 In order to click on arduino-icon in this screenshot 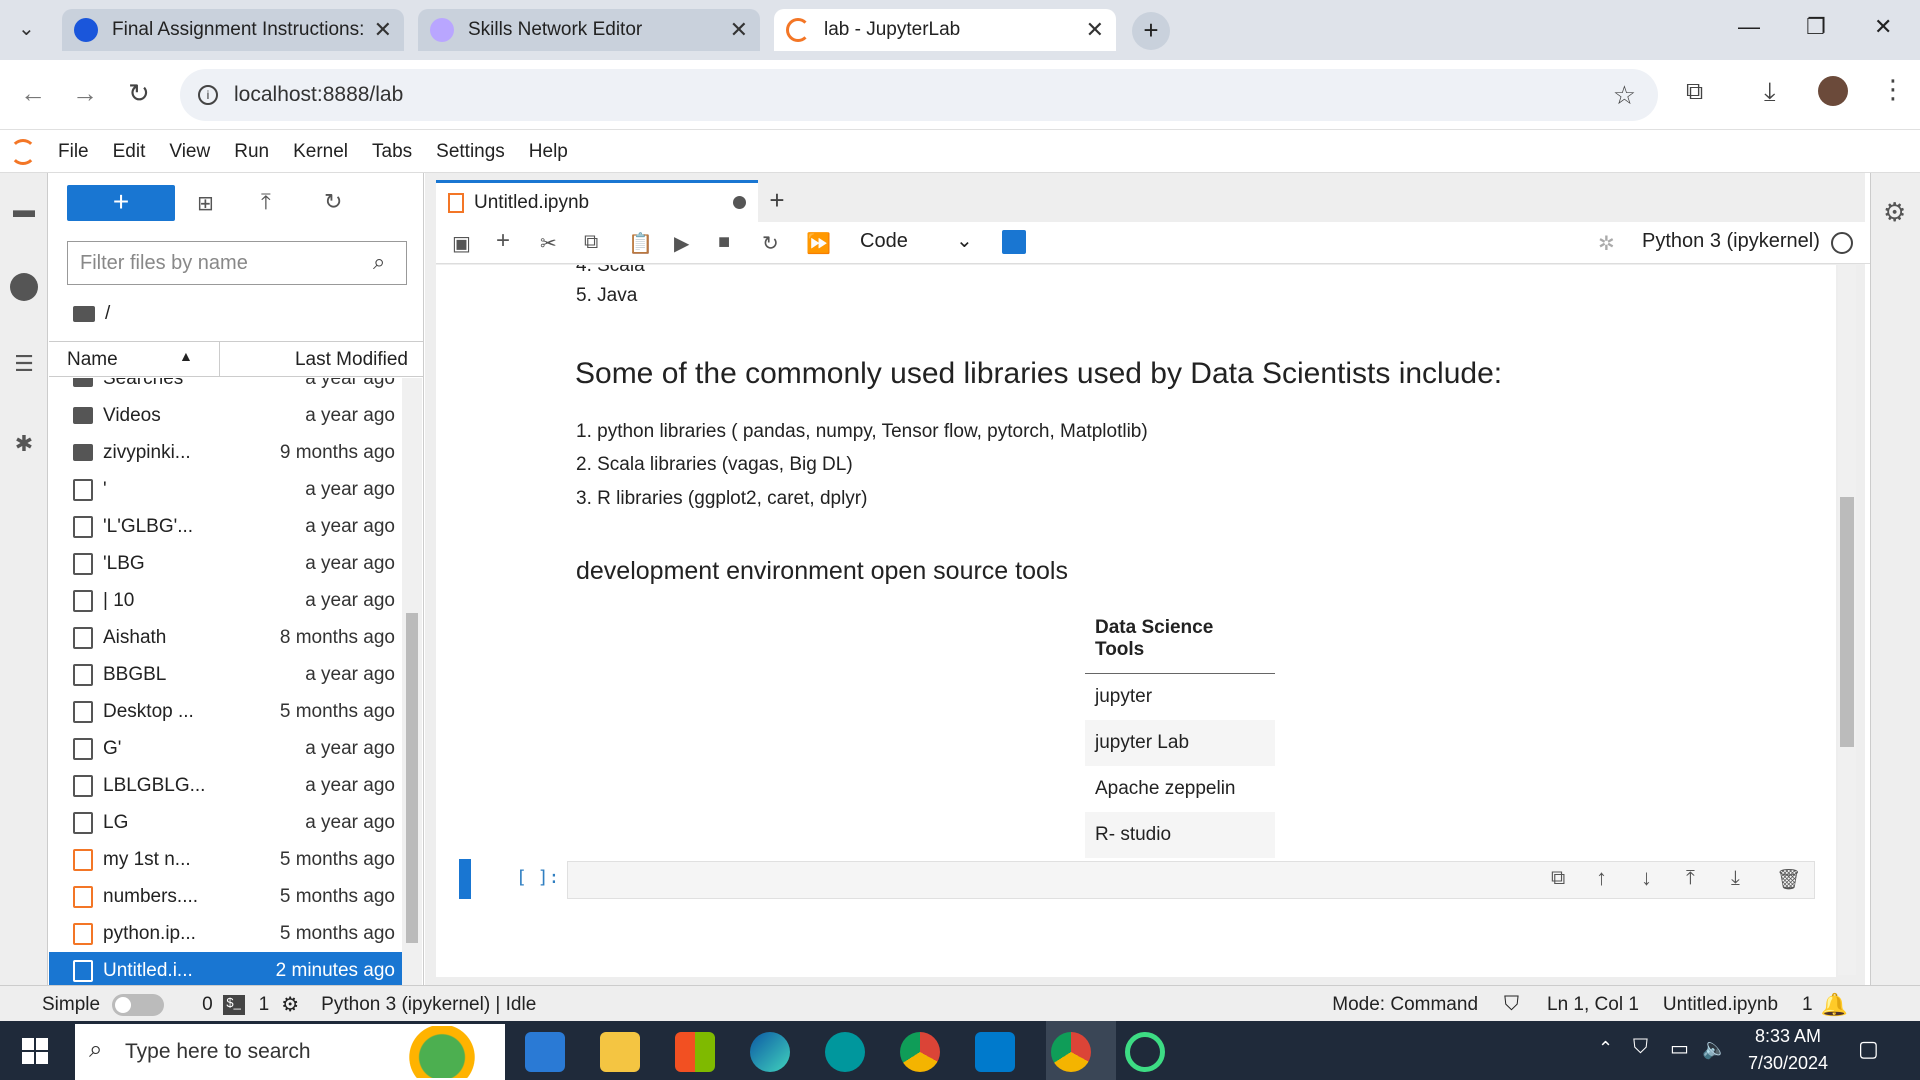, I will do `click(845, 1052)`.